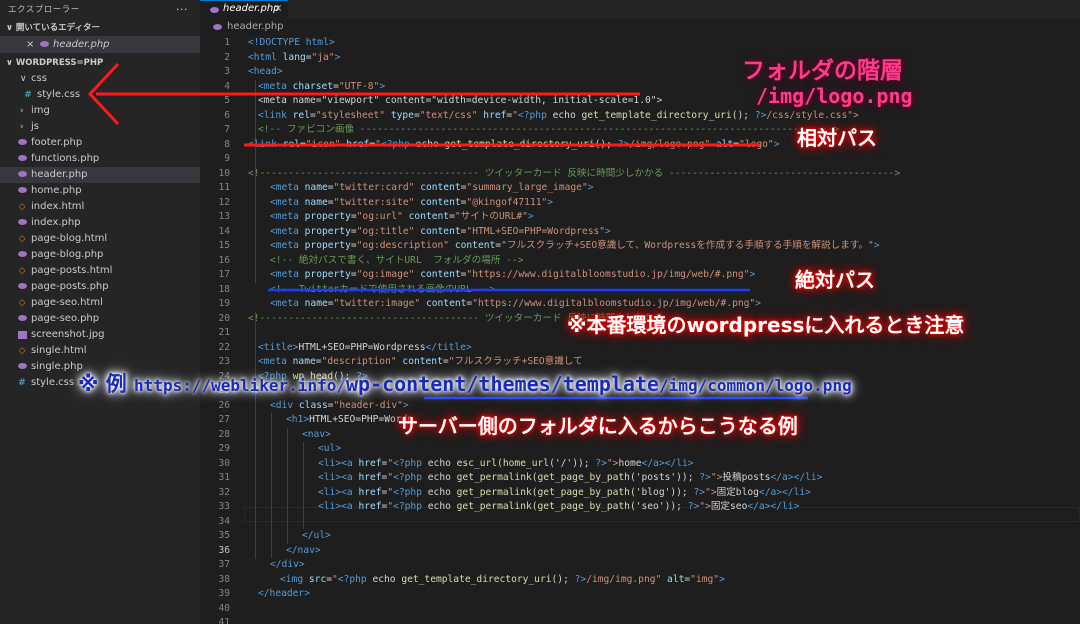  What do you see at coordinates (755, 385) in the screenshot?
I see `example-url-file-path: /img/common/logo.png` at bounding box center [755, 385].